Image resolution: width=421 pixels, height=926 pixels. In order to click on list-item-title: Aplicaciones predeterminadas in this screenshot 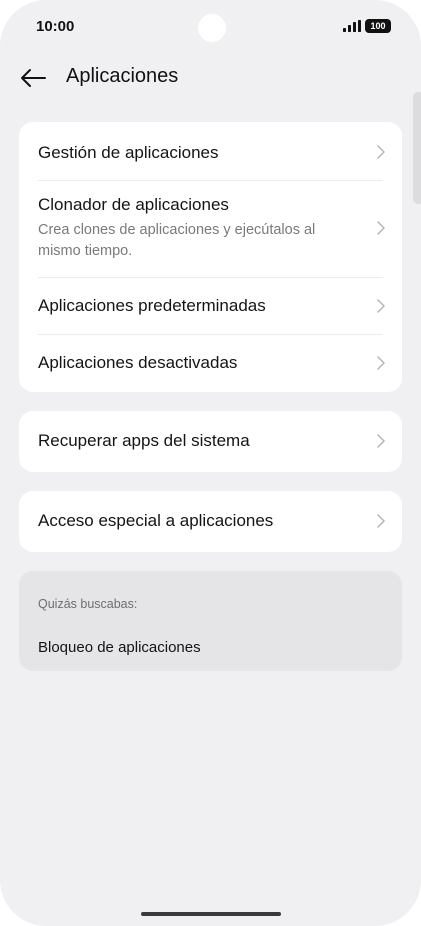, I will do `click(152, 305)`.